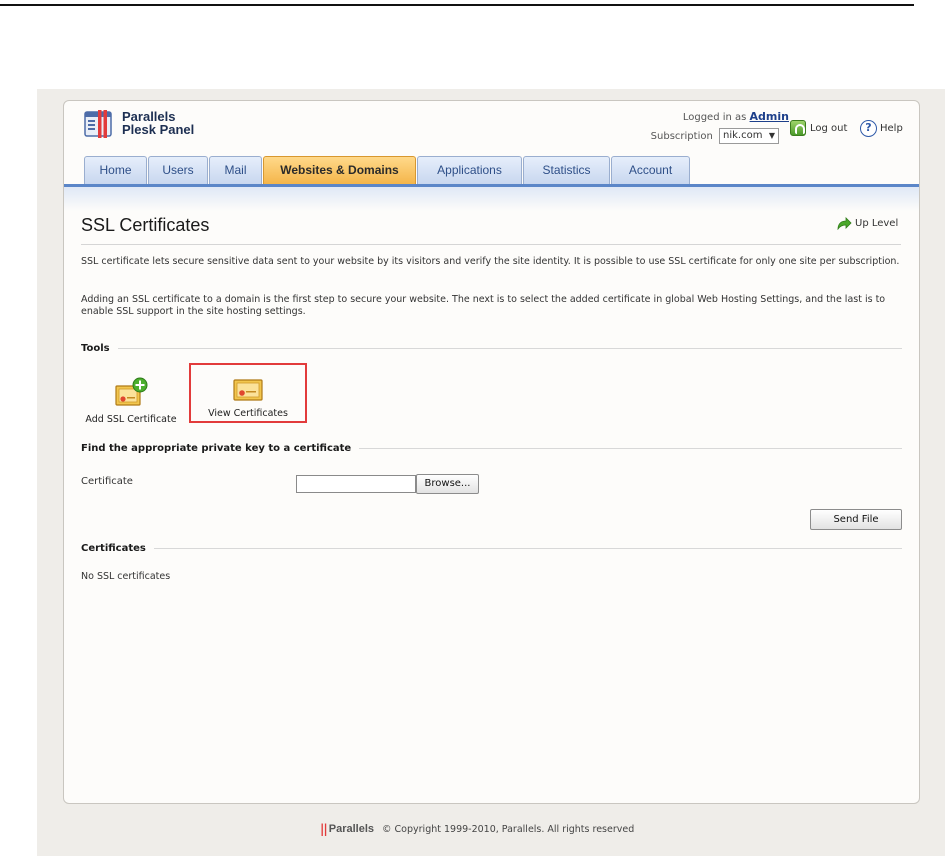 This screenshot has height=856, width=945. I want to click on page-title: SSL Certificates, so click(145, 225).